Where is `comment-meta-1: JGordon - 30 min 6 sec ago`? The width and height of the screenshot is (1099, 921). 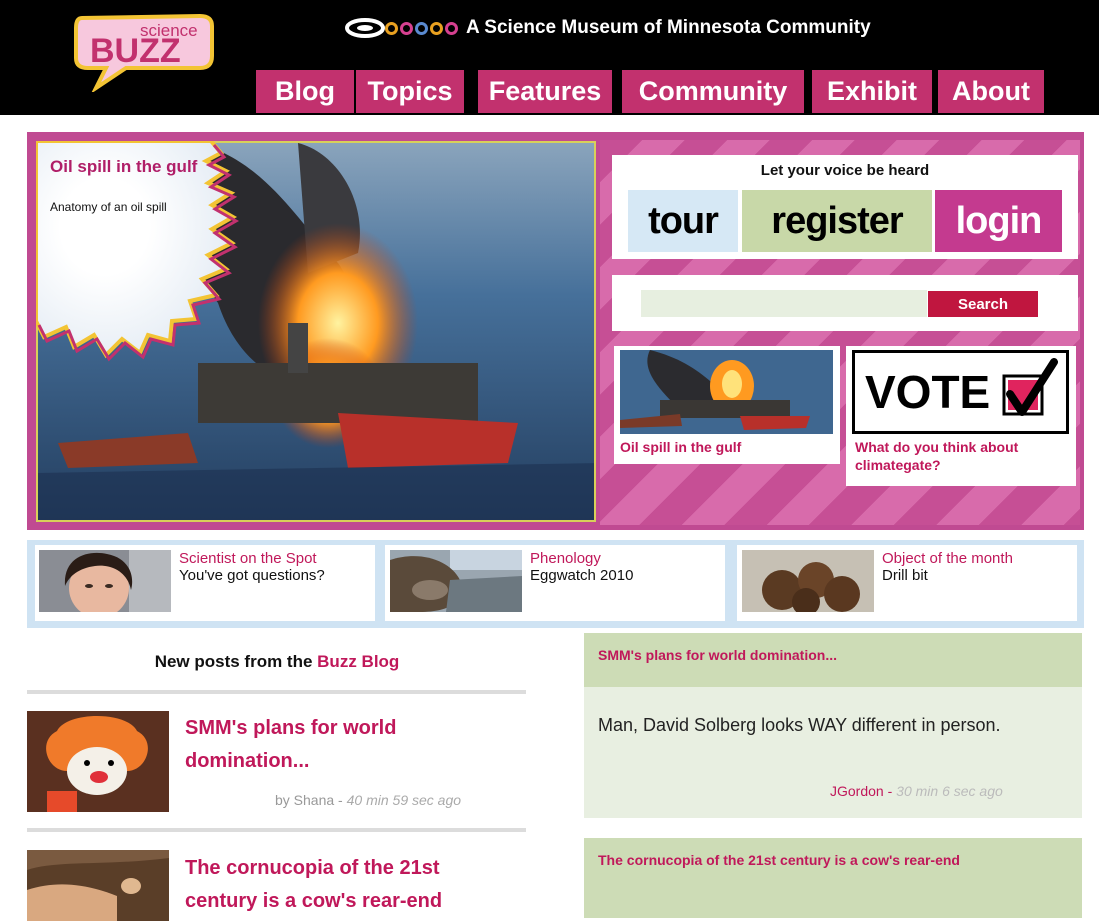 comment-meta-1: JGordon - 30 min 6 sec ago is located at coordinates (916, 791).